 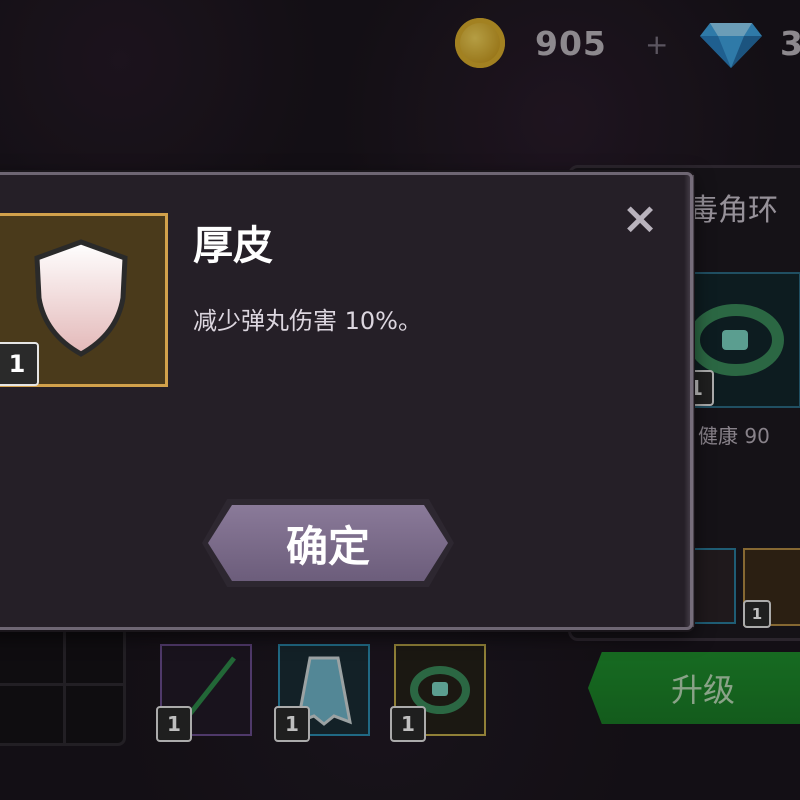 I want to click on skill-description: 减少弹丸伤害 10%。, so click(x=307, y=321).